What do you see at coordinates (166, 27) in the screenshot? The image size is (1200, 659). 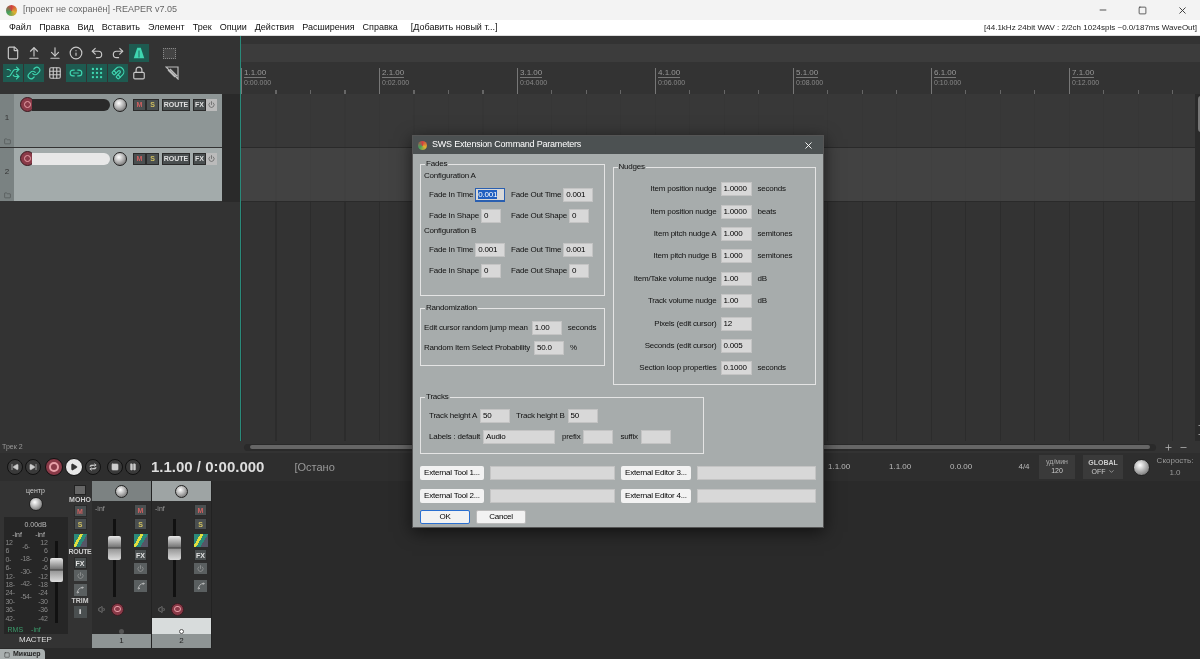 I see `menu-item: Элемент` at bounding box center [166, 27].